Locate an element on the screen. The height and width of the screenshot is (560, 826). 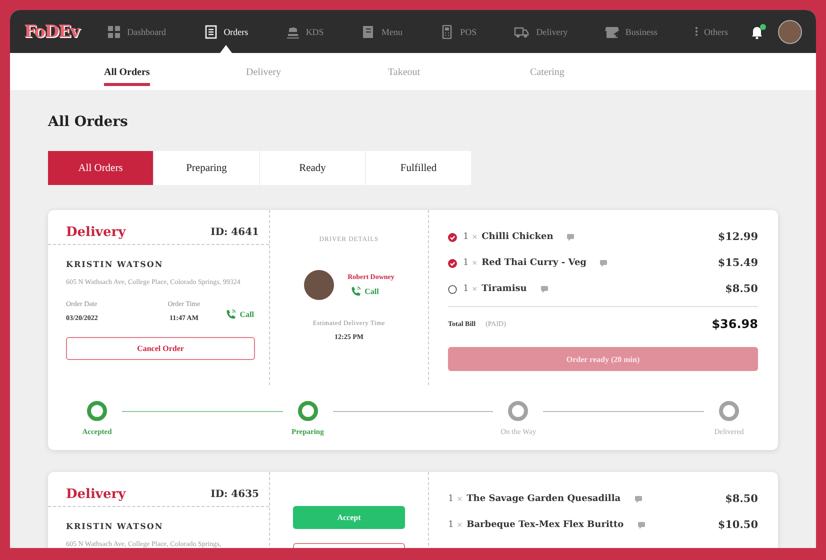
grid-icon is located at coordinates (114, 31).